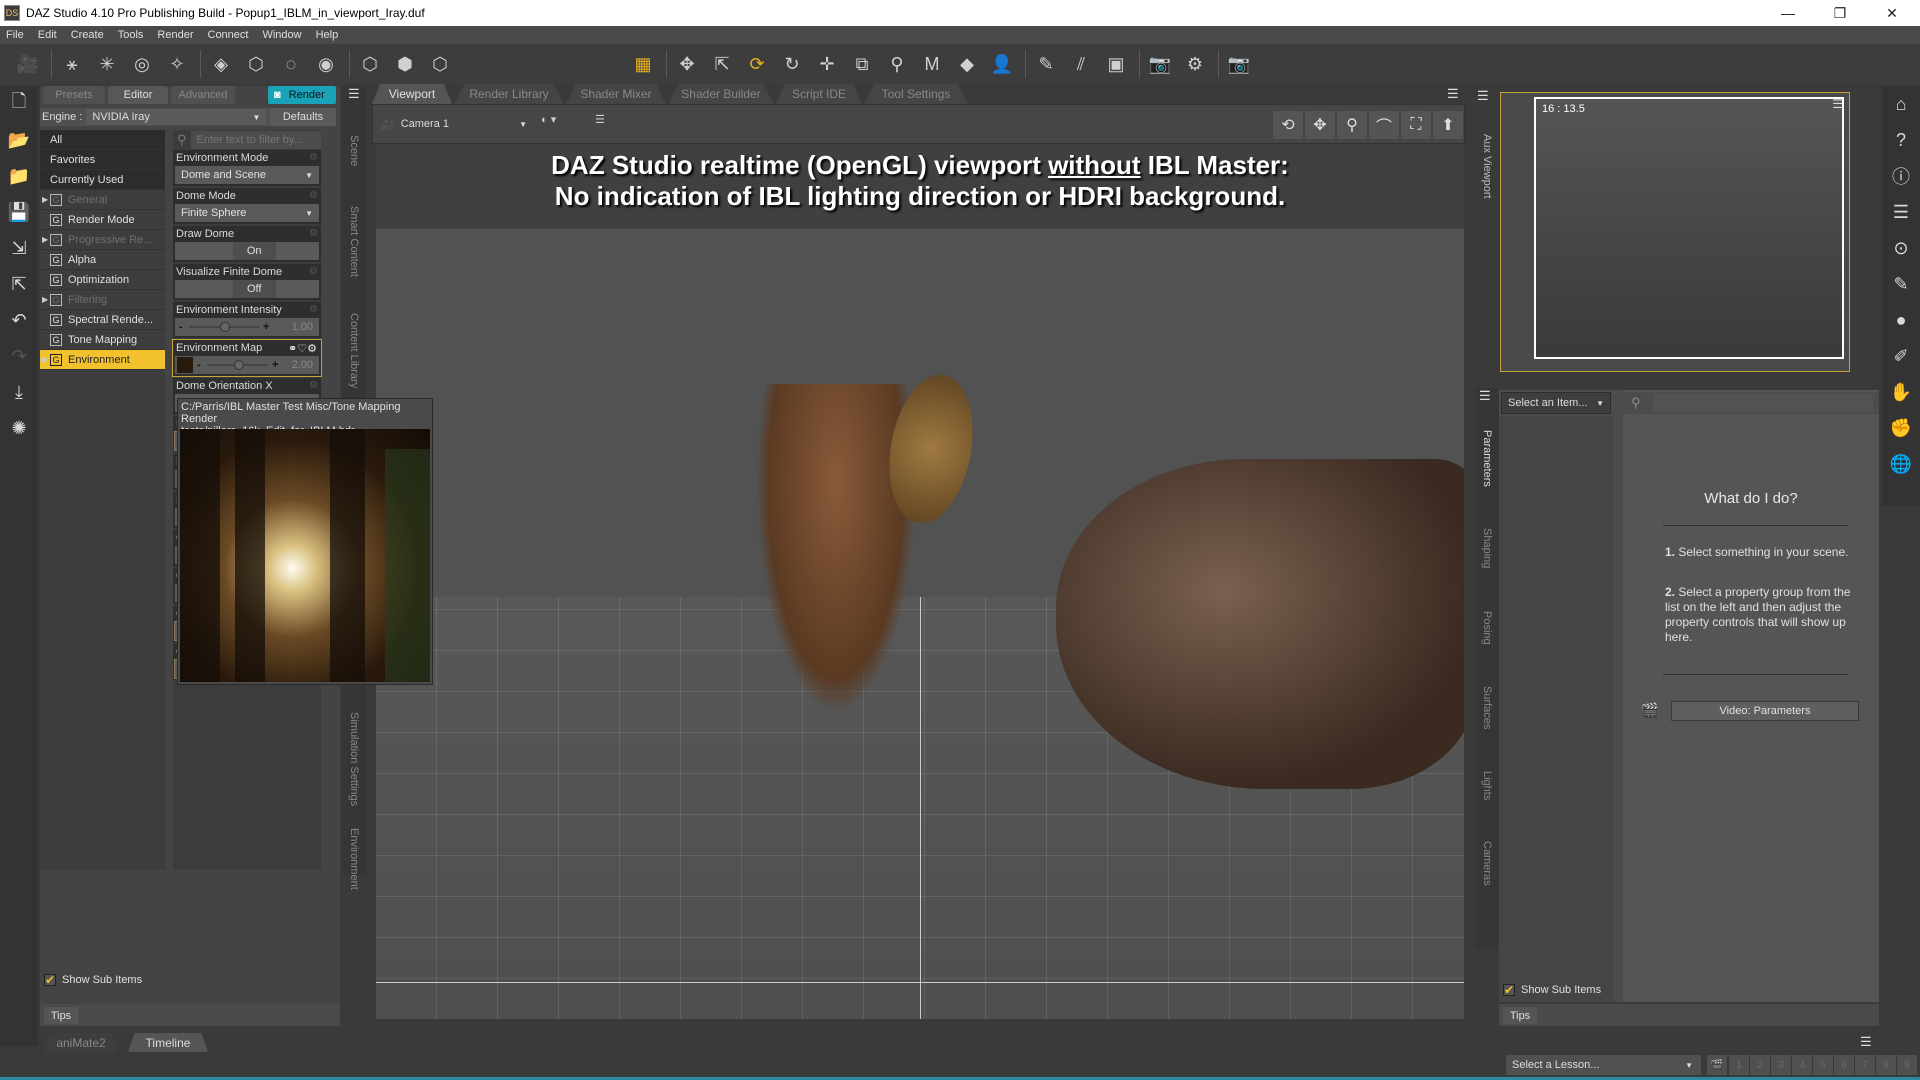 The width and height of the screenshot is (1920, 1080). Describe the element at coordinates (1002, 64) in the screenshot. I see `active-pose-icon: 👤` at that location.